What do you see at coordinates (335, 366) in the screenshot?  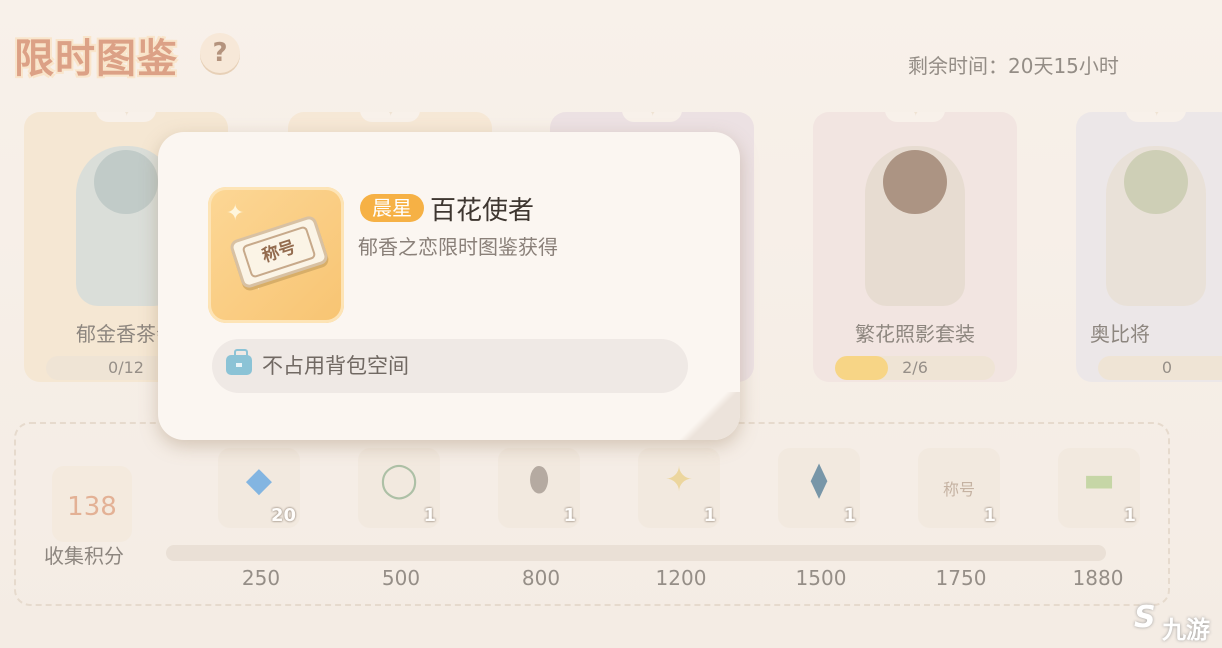 I see `storage-note-text: 不占用背包空间` at bounding box center [335, 366].